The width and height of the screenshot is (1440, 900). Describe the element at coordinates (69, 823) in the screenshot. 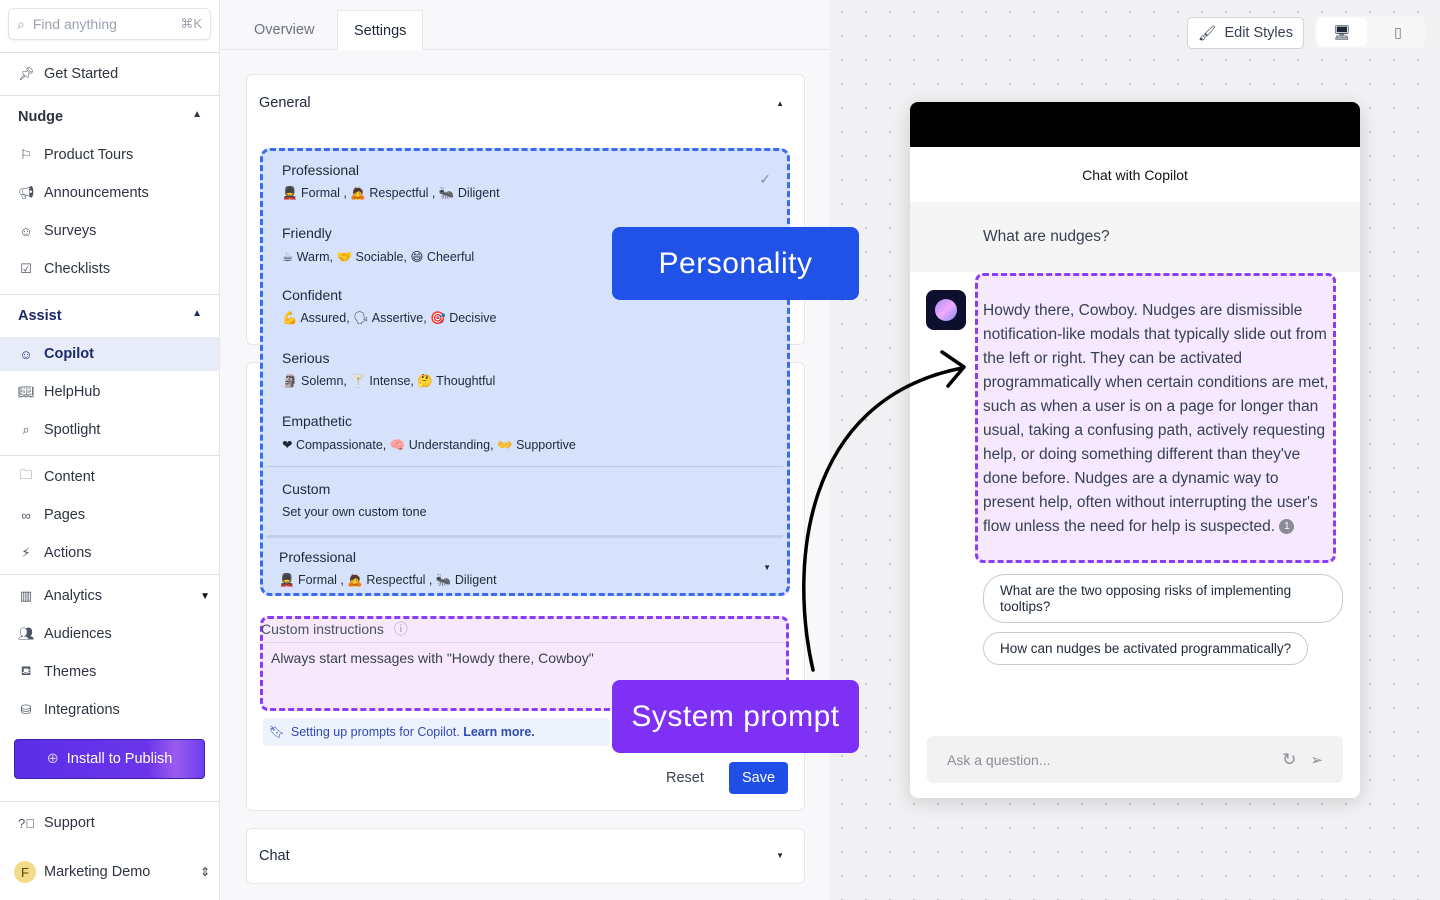

I see `label: Support` at that location.